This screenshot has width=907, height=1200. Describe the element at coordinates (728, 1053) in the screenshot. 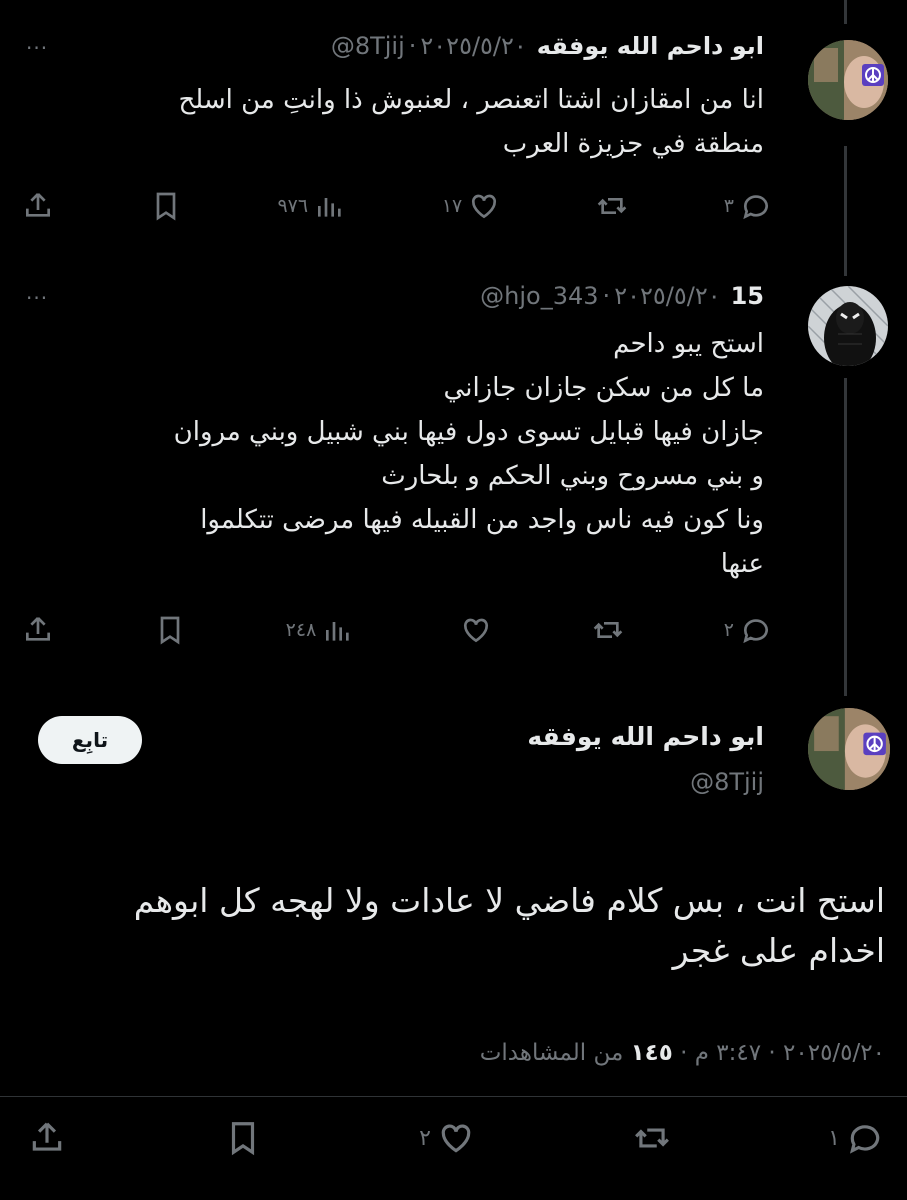

I see `tweet-time: ٣:٤٧ م` at that location.